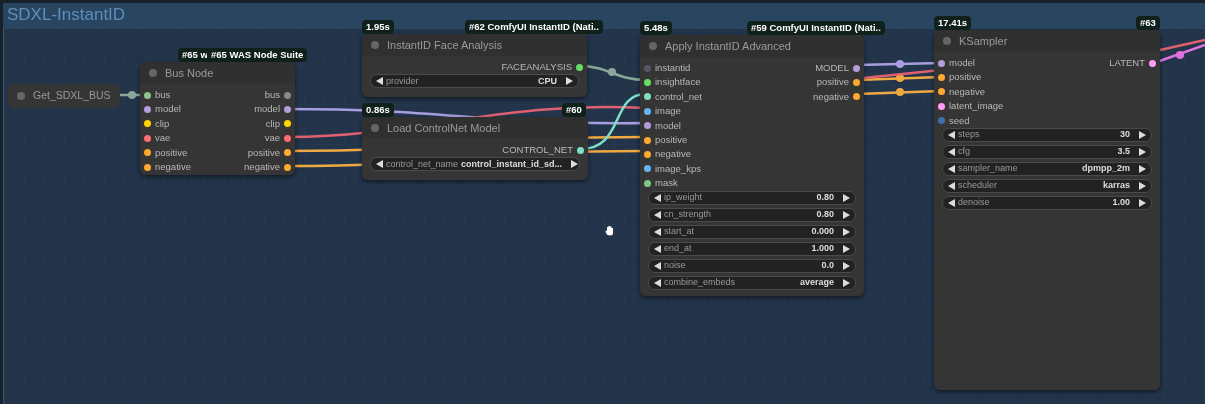  I want to click on slot-label: vae, so click(272, 138).